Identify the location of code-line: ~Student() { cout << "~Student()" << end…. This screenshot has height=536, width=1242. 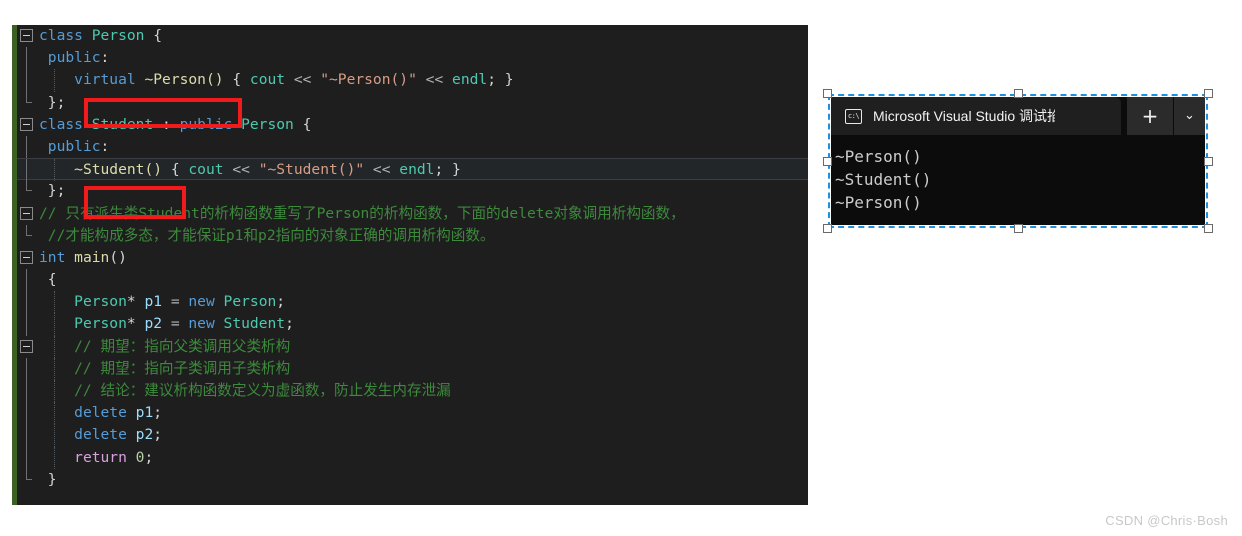
(412, 170).